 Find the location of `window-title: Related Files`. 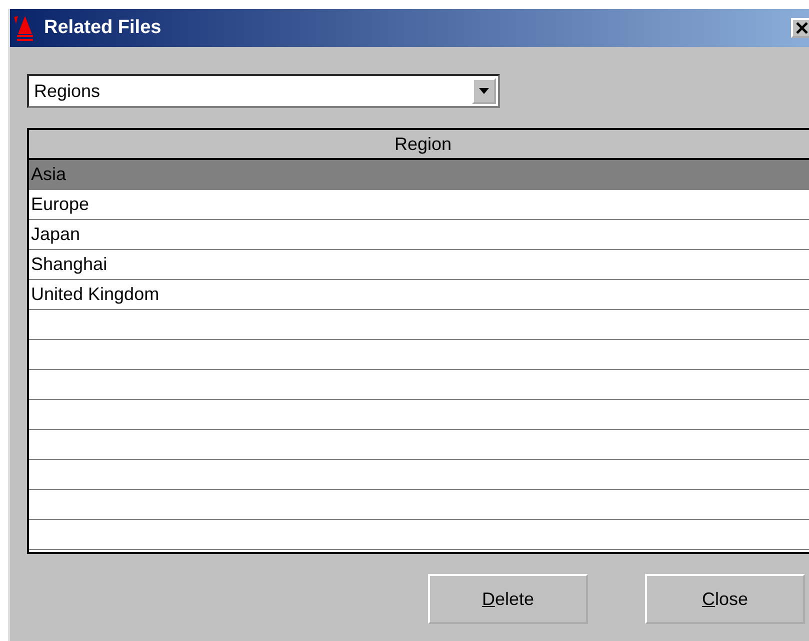

window-title: Related Files is located at coordinates (103, 28).